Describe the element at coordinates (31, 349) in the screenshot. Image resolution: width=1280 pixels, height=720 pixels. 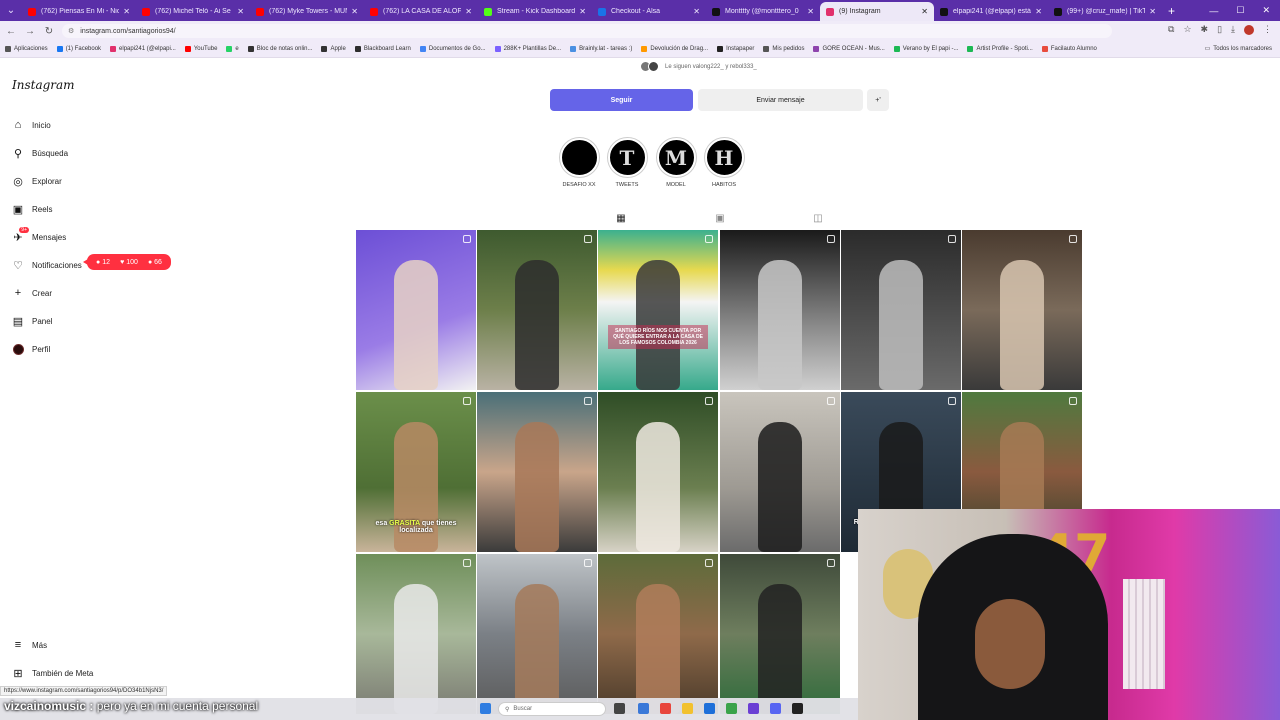
I see `sidebar-item-perfil: Perfil` at that location.